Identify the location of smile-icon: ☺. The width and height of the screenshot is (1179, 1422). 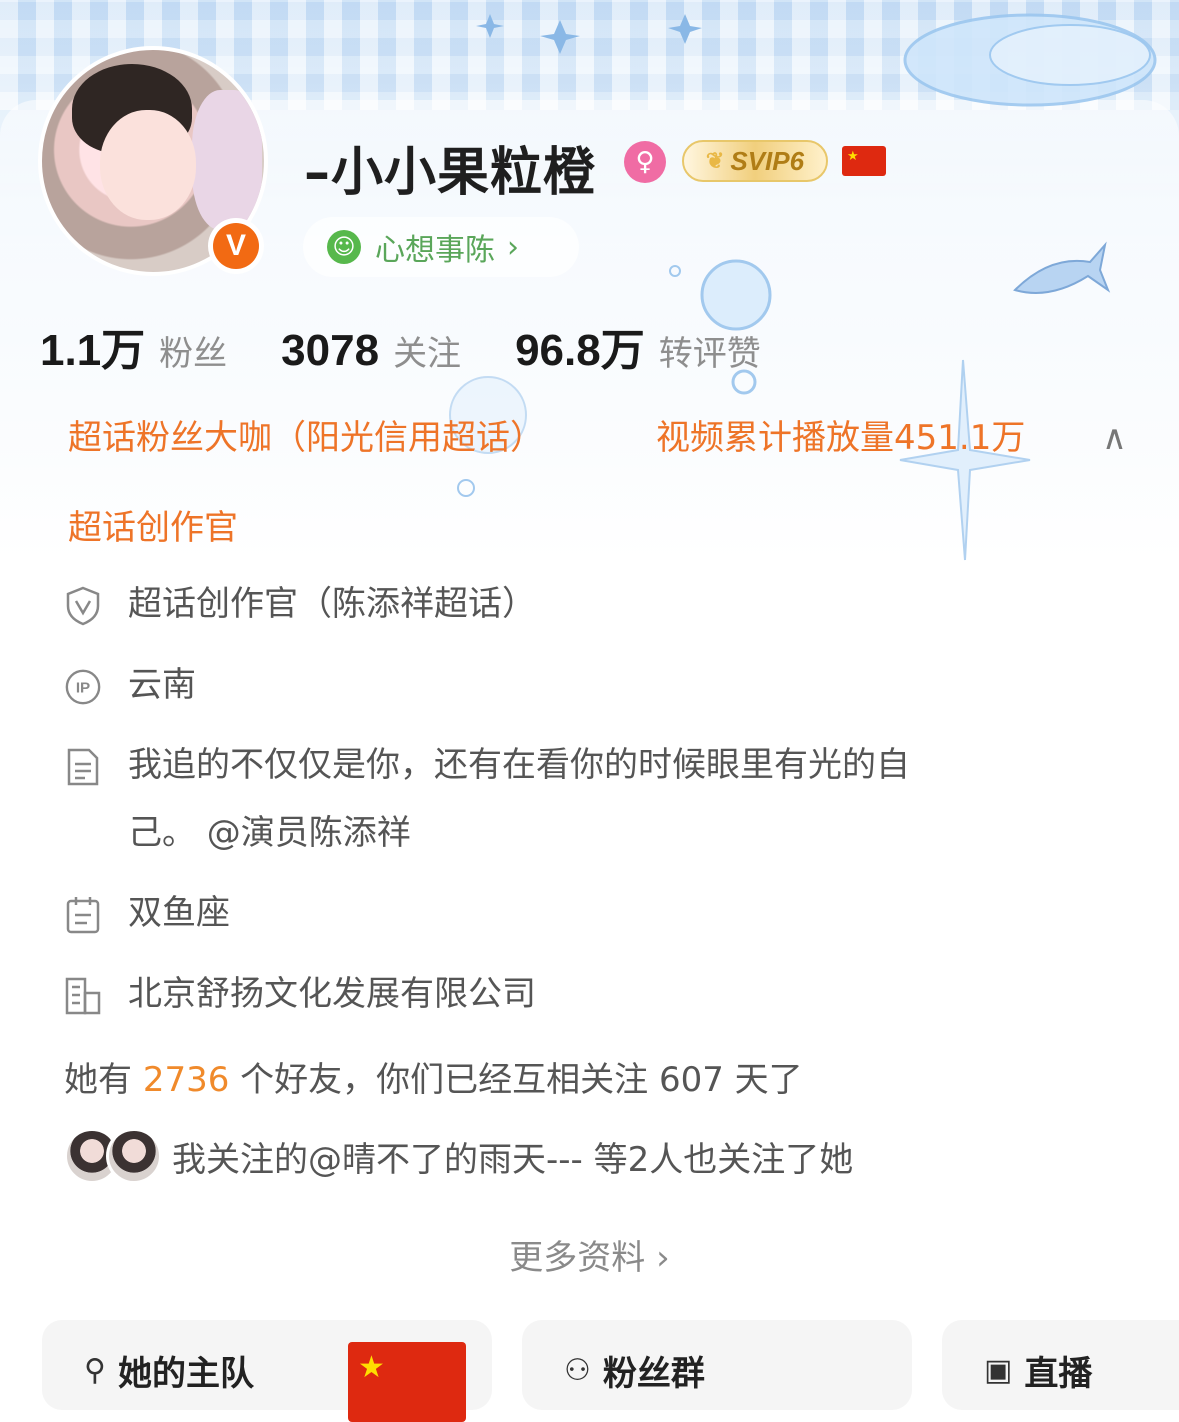
(344, 247).